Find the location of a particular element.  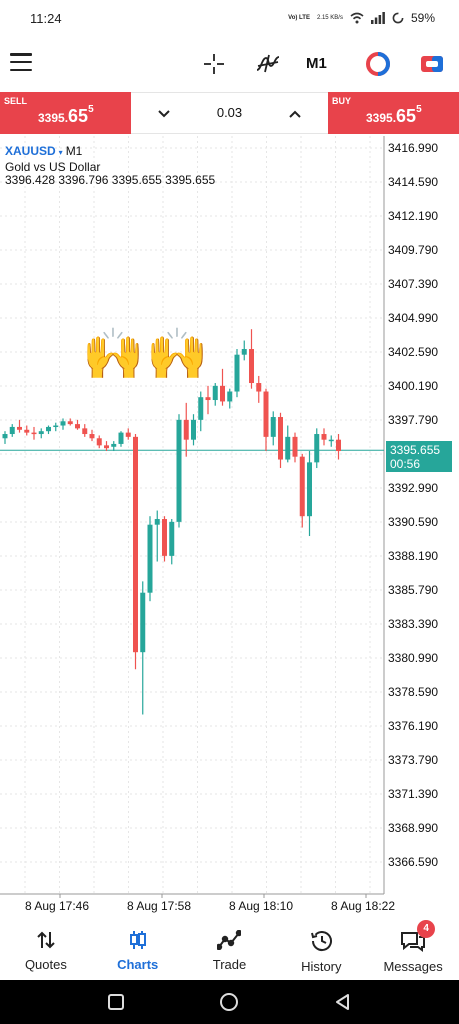

signal-icon is located at coordinates (377, 18).